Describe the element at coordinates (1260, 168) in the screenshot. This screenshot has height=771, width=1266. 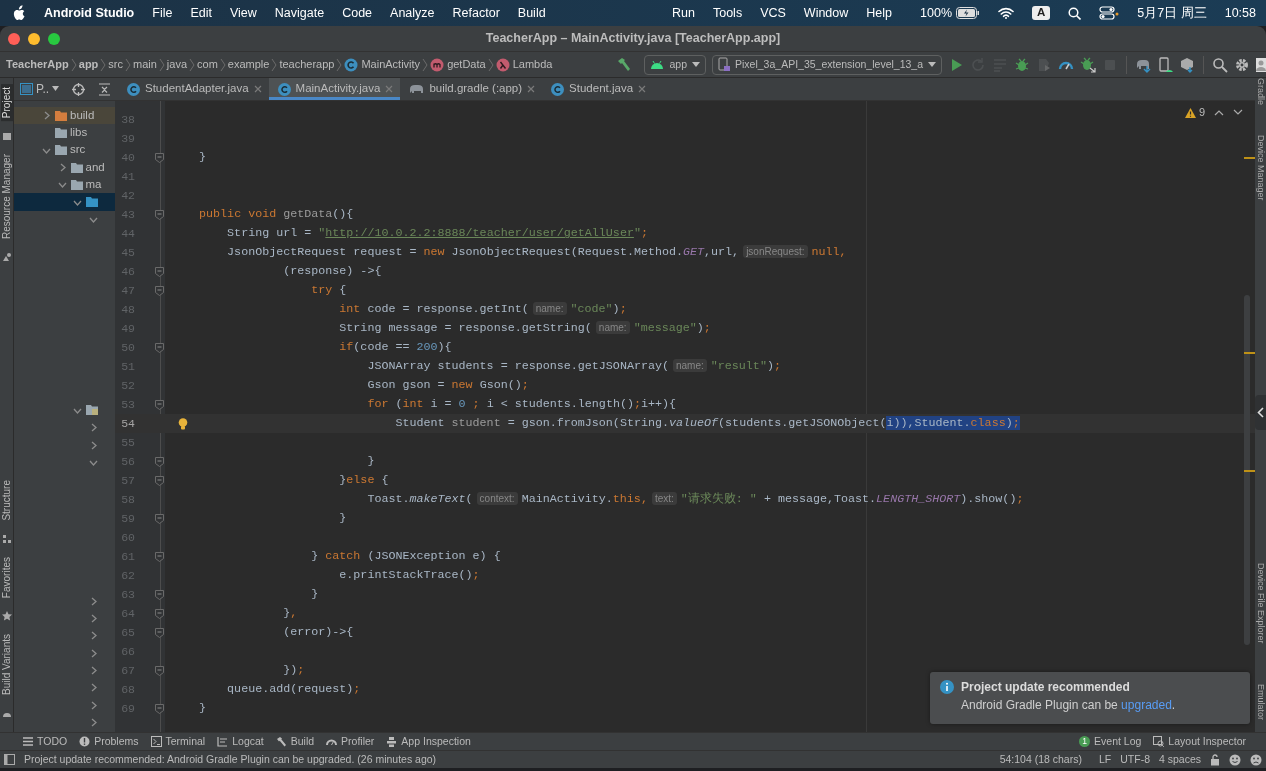
I see `tool-window-tab: Device Manager` at that location.